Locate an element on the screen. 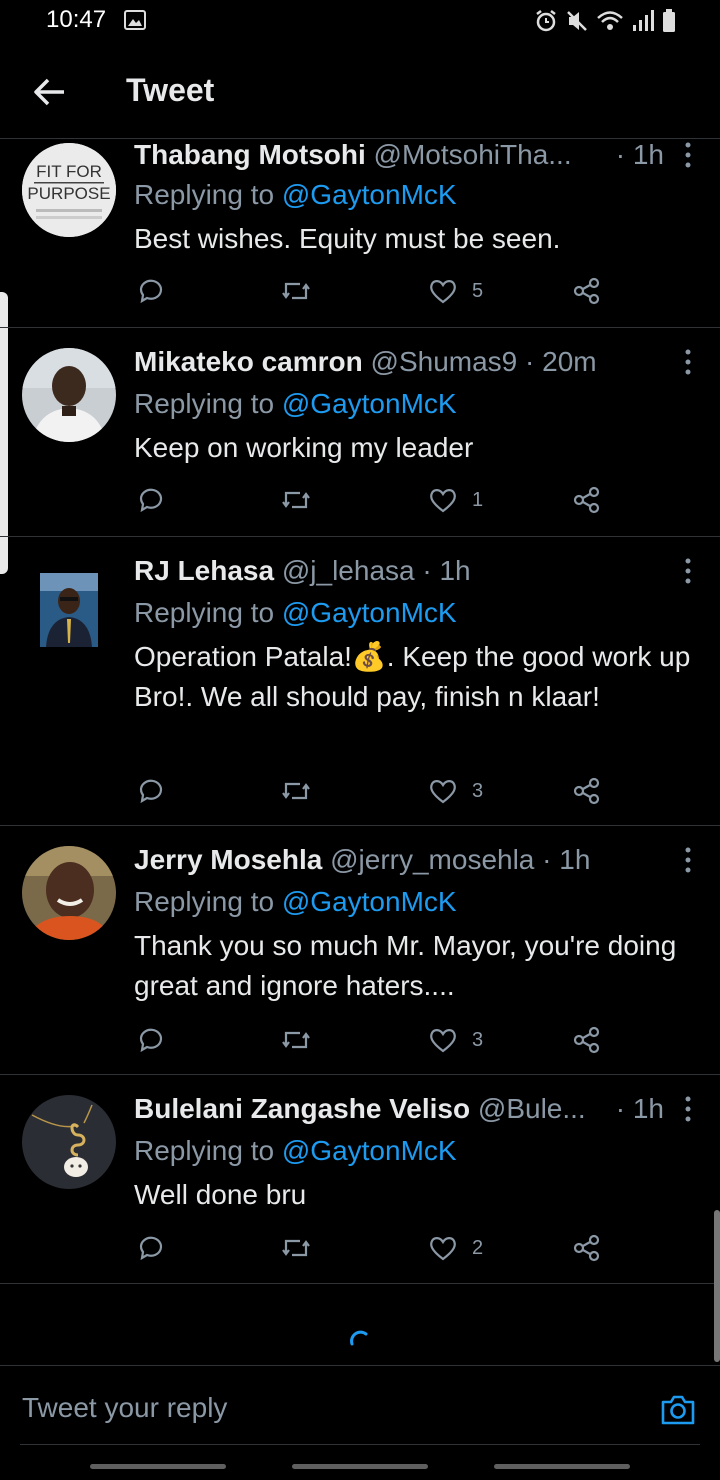 Image resolution: width=720 pixels, height=1480 pixels. avatar-image is located at coordinates (69, 395).